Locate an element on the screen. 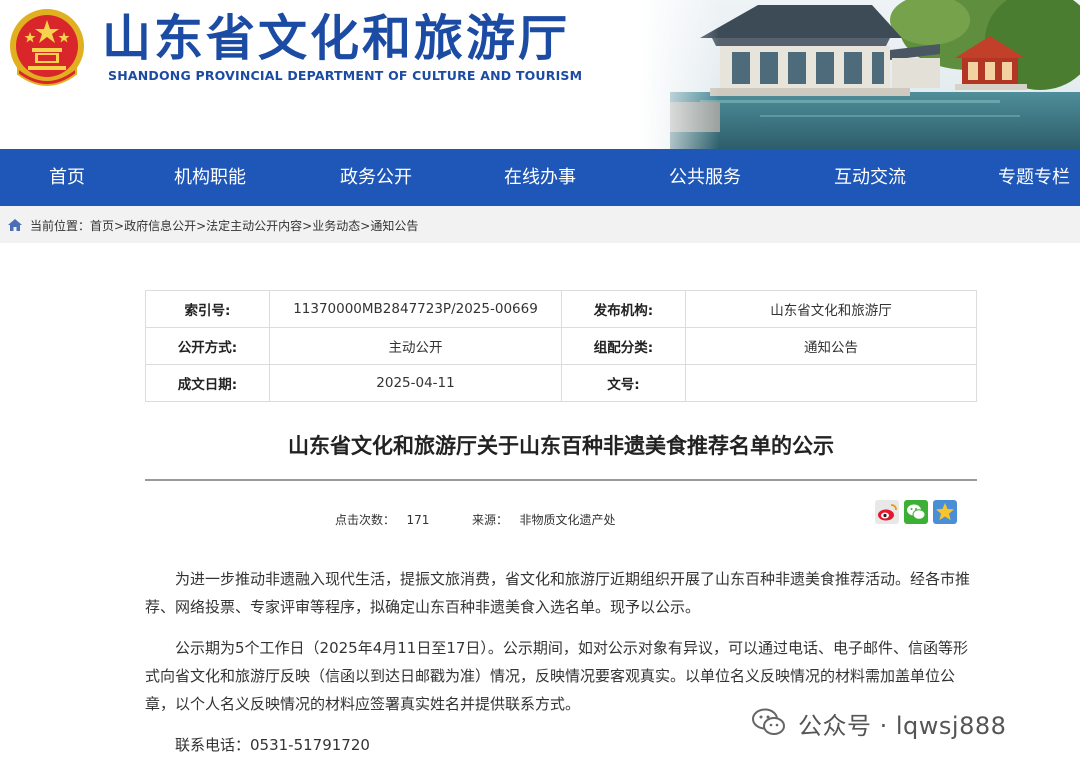 This screenshot has height=765, width=1080. favorite-star-icon is located at coordinates (945, 512).